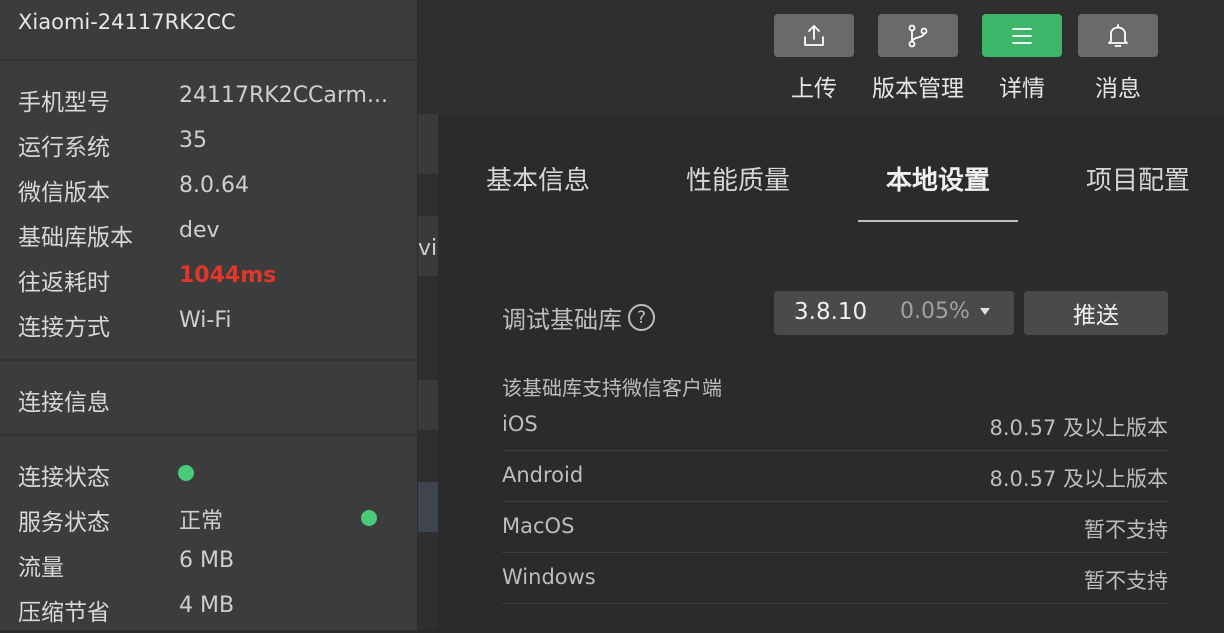  I want to click on lib-version-select: 3.8.10 0.05%, so click(894, 313).